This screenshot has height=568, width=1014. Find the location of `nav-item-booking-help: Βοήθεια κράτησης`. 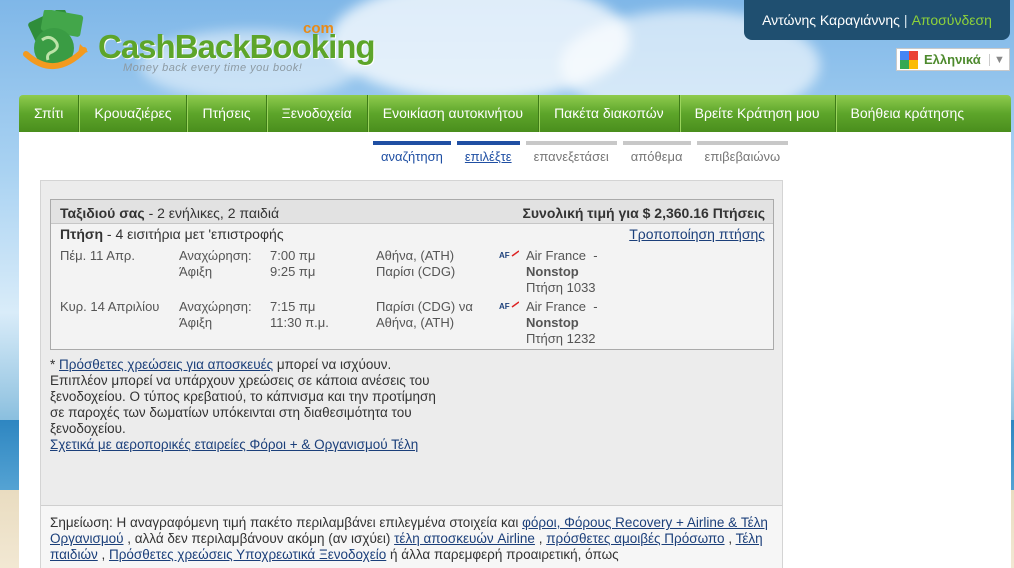

nav-item-booking-help: Βοήθεια κράτησης is located at coordinates (908, 113).